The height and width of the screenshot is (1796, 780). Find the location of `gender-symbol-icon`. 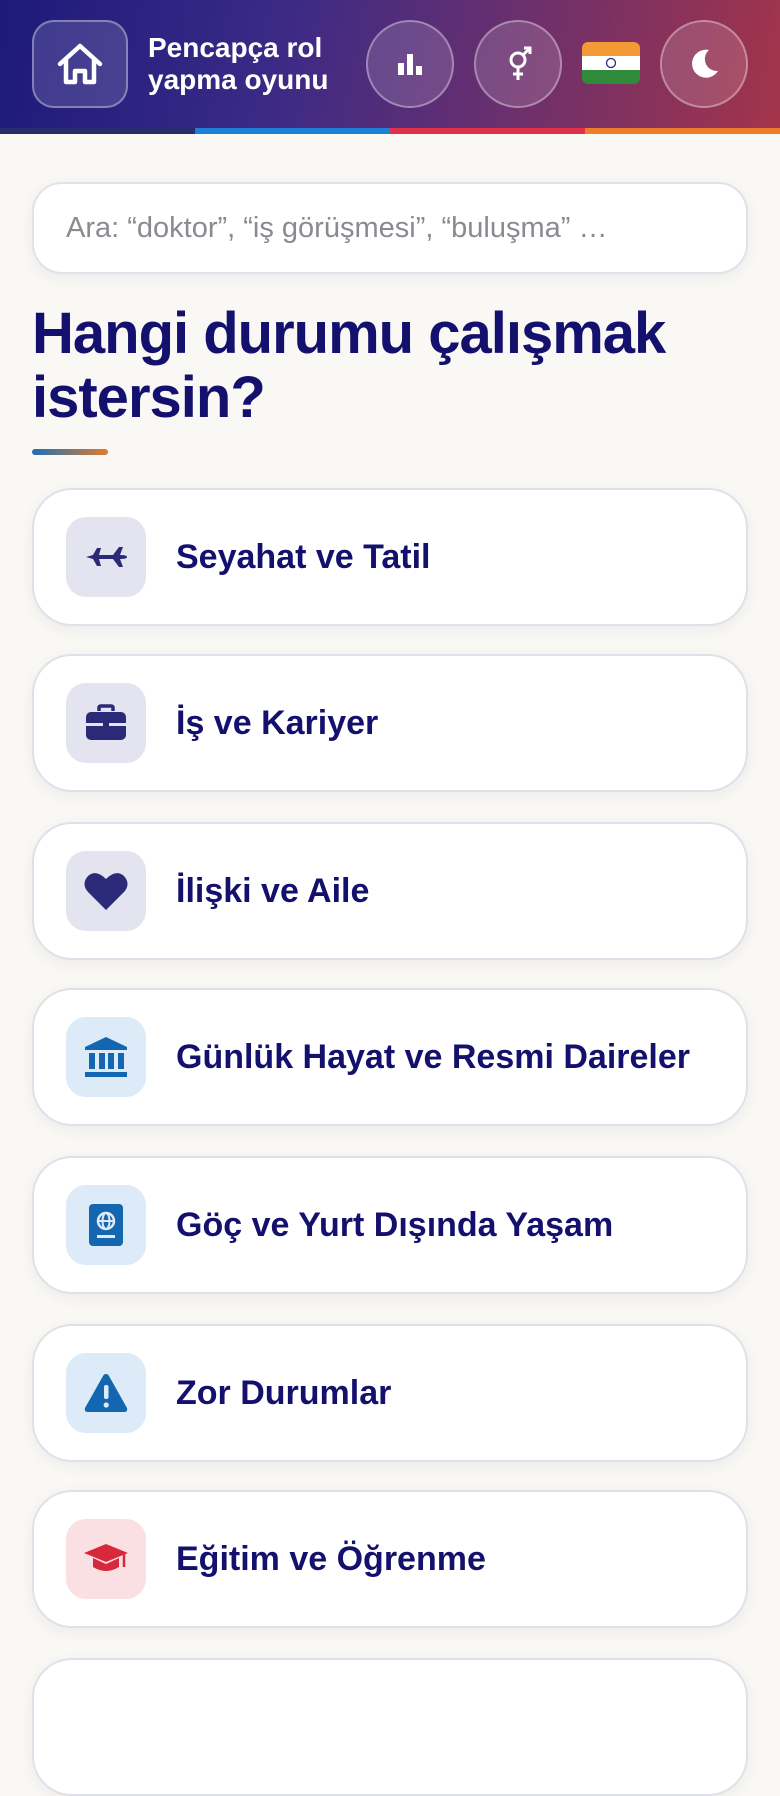

gender-symbol-icon is located at coordinates (520, 63).